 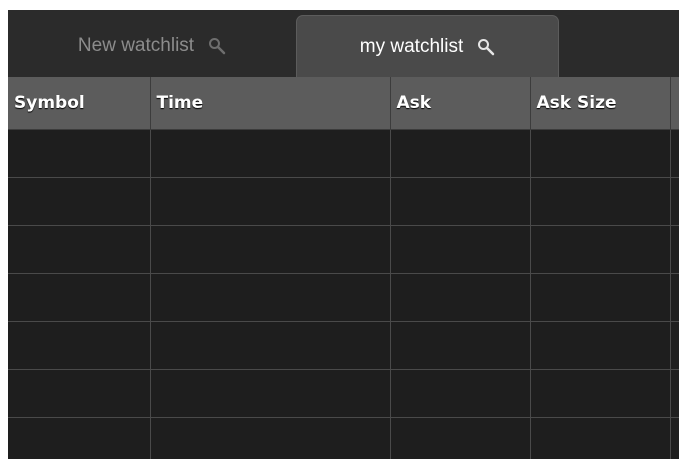 I want to click on tab-bar: New watchlist my watchlist, so click(x=343, y=43).